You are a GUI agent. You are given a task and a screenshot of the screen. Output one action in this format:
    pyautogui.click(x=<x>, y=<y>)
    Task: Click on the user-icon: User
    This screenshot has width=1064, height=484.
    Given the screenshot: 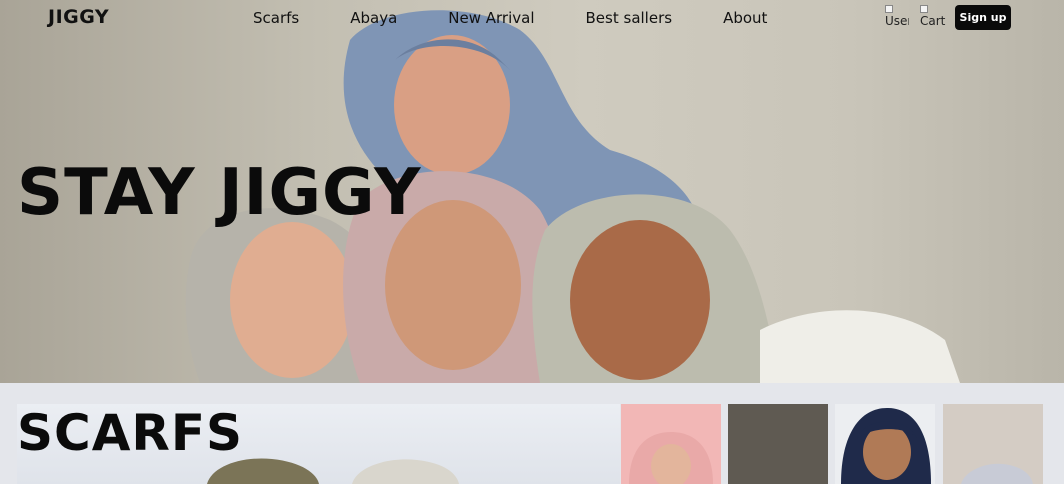 What is the action you would take?
    pyautogui.click(x=897, y=18)
    